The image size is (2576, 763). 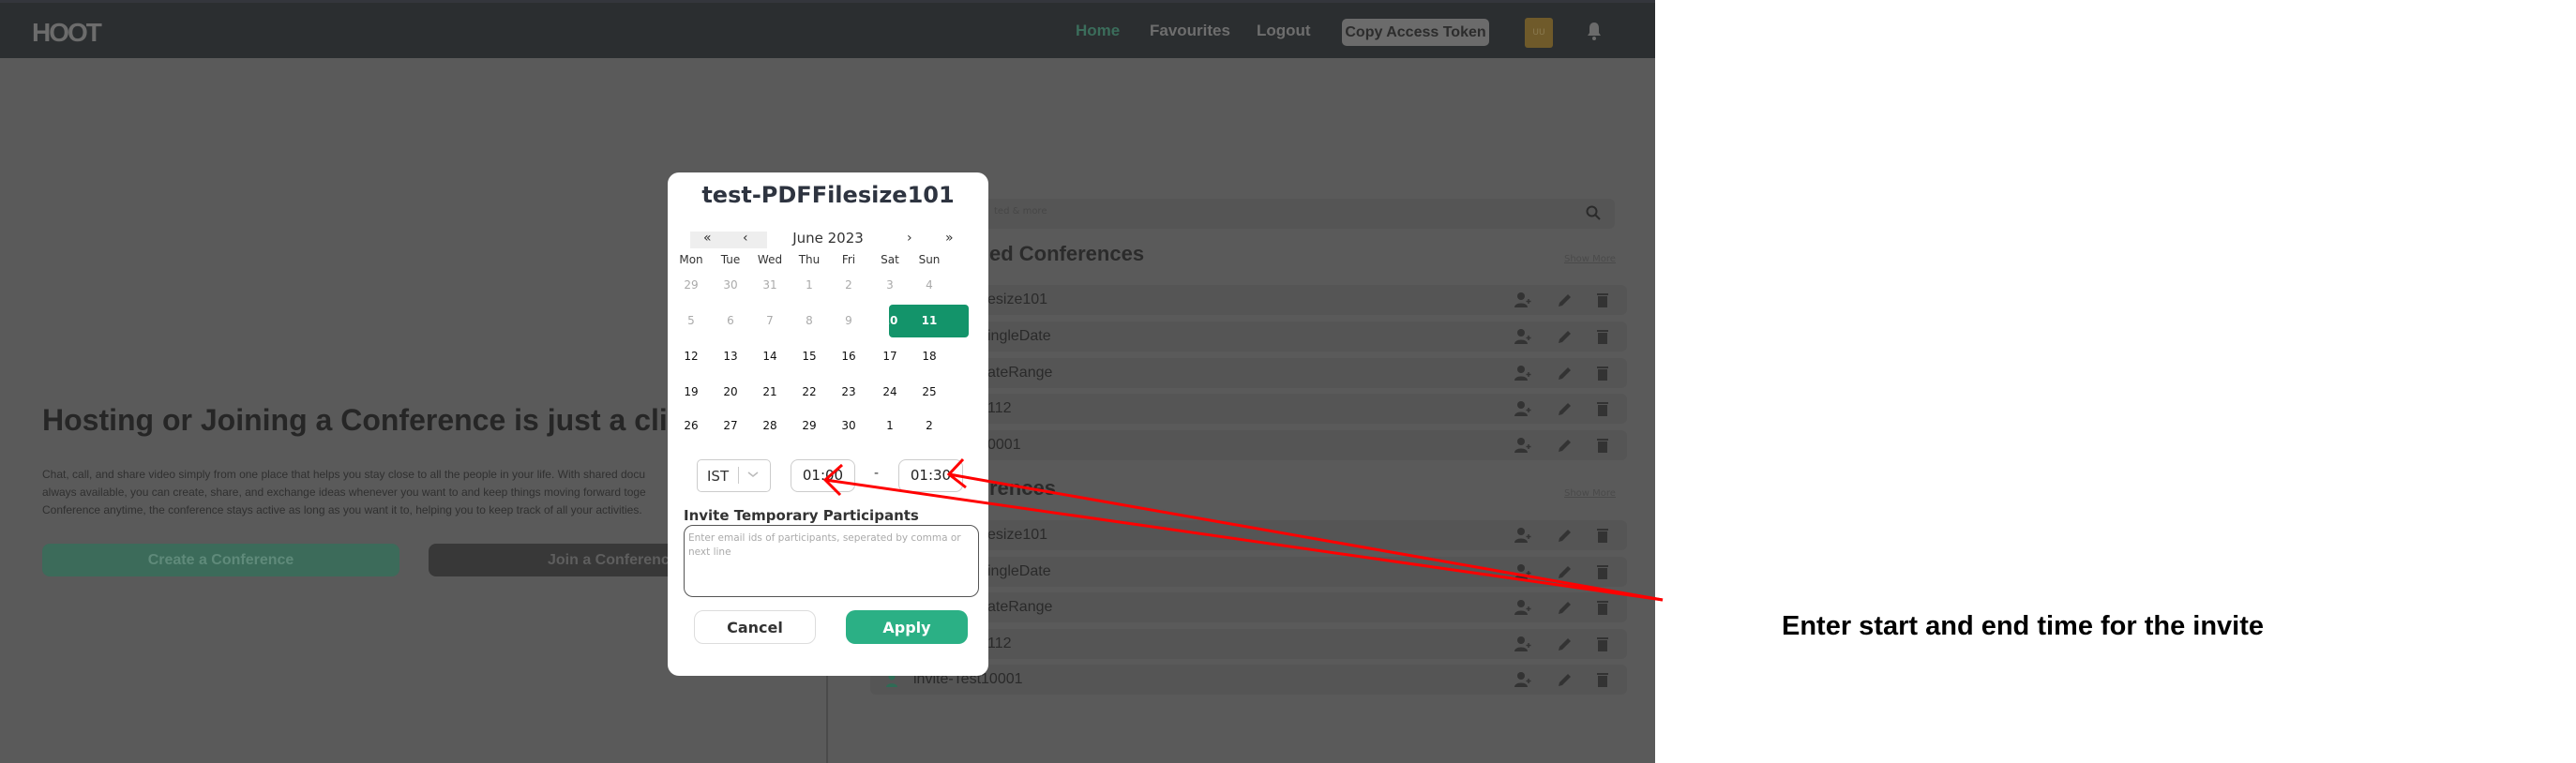 What do you see at coordinates (929, 356) in the screenshot?
I see `calendar-day: 18` at bounding box center [929, 356].